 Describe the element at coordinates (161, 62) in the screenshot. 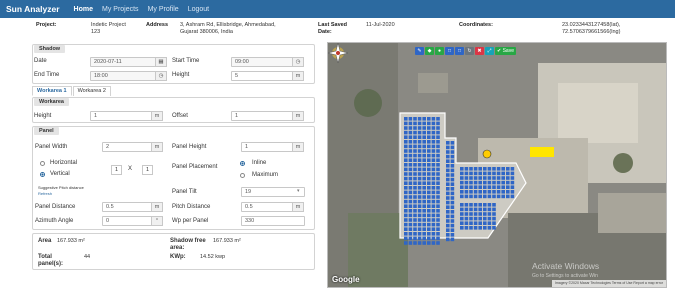

I see `calendar-icon: ▦` at that location.